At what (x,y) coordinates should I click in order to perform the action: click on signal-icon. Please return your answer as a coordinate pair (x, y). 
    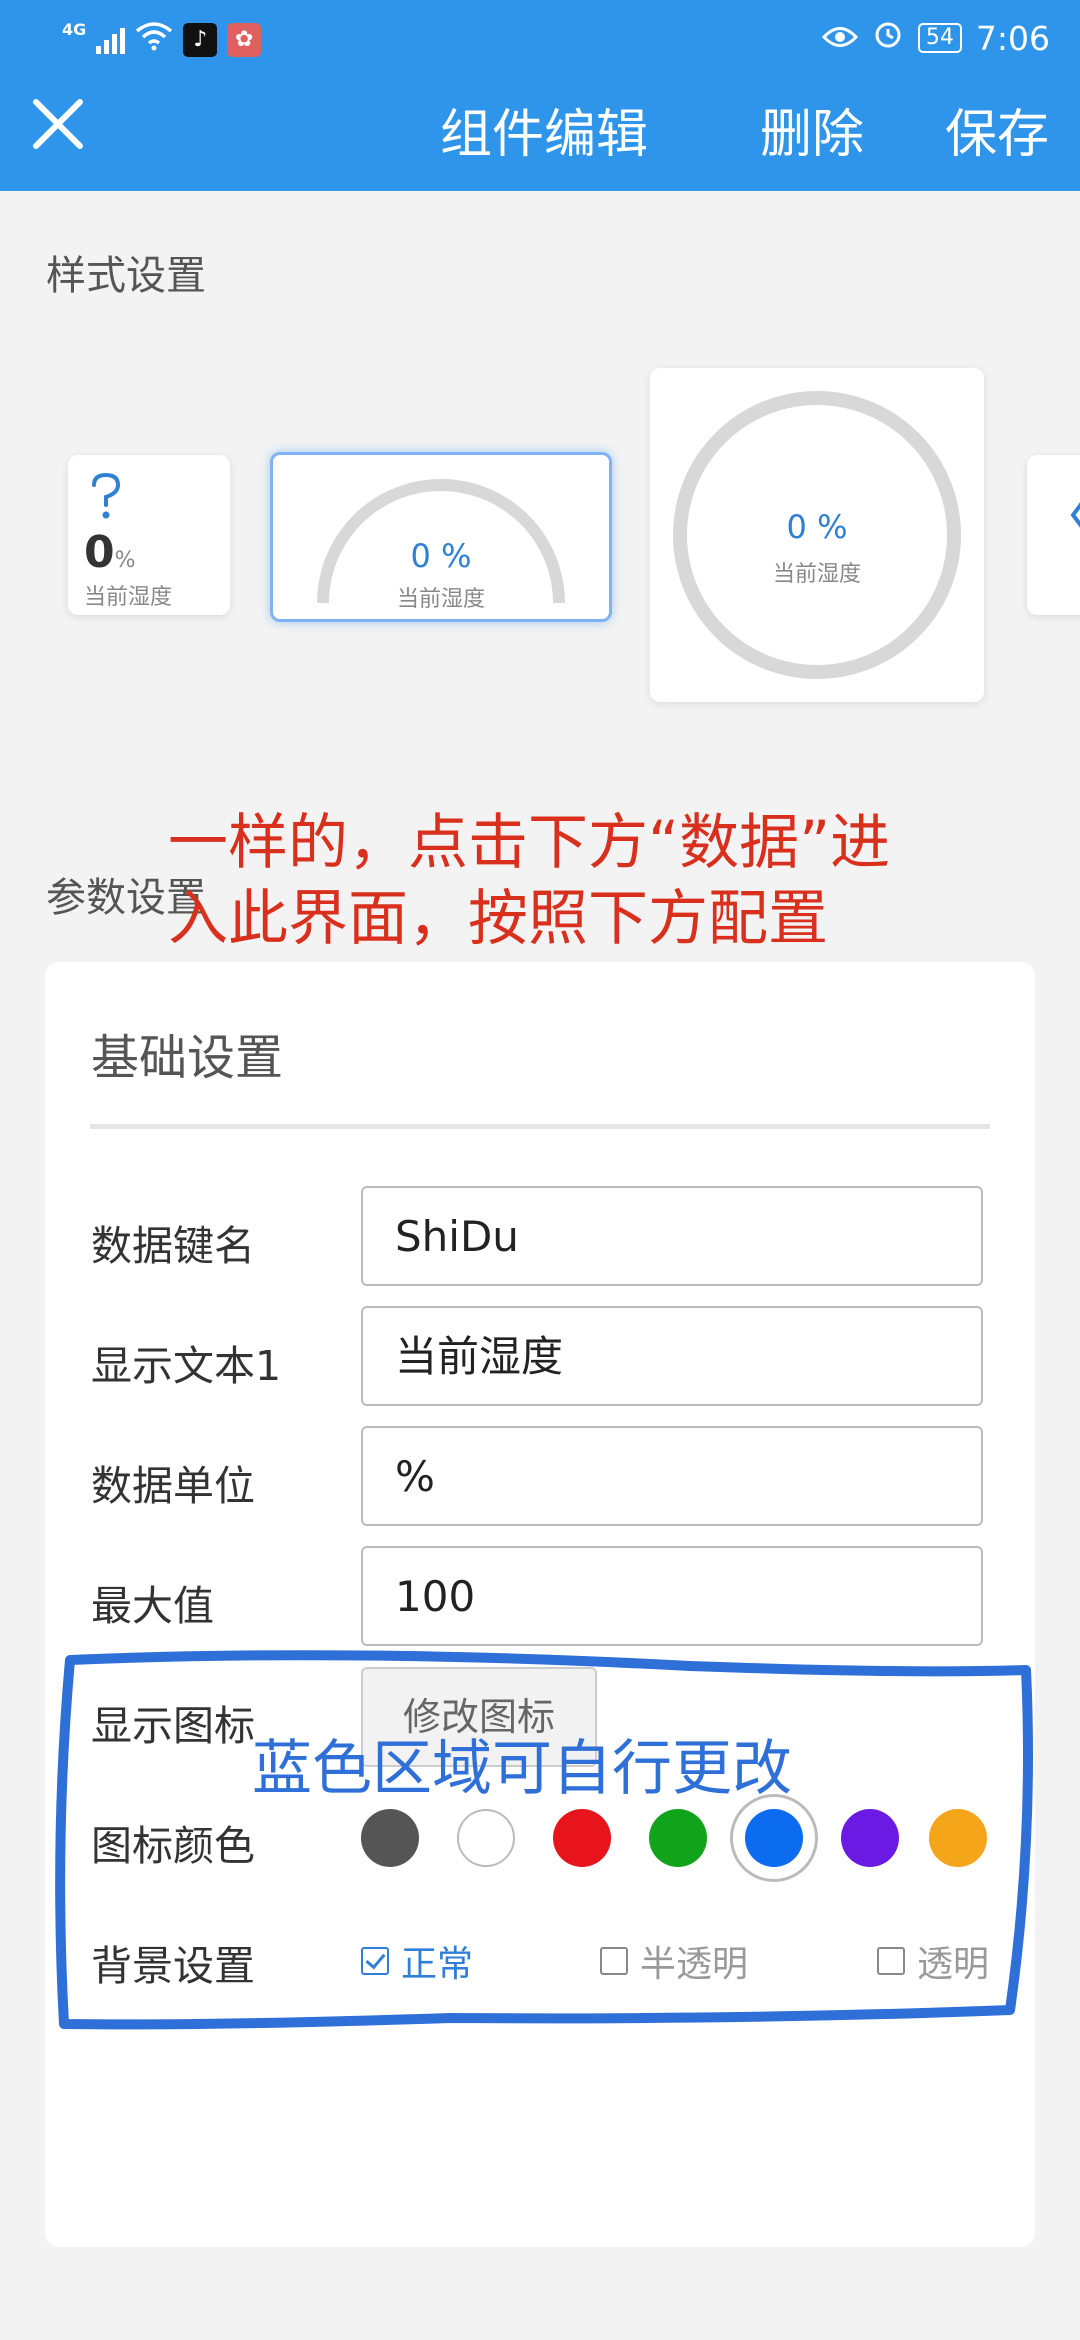
    Looking at the image, I should click on (111, 40).